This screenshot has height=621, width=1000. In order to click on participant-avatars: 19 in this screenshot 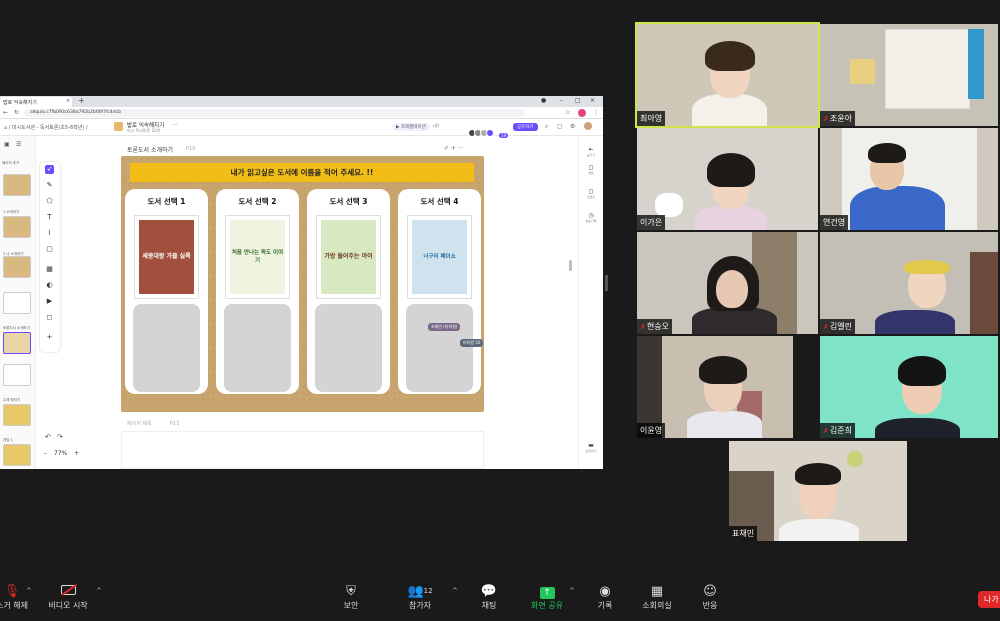, I will do `click(488, 131)`.